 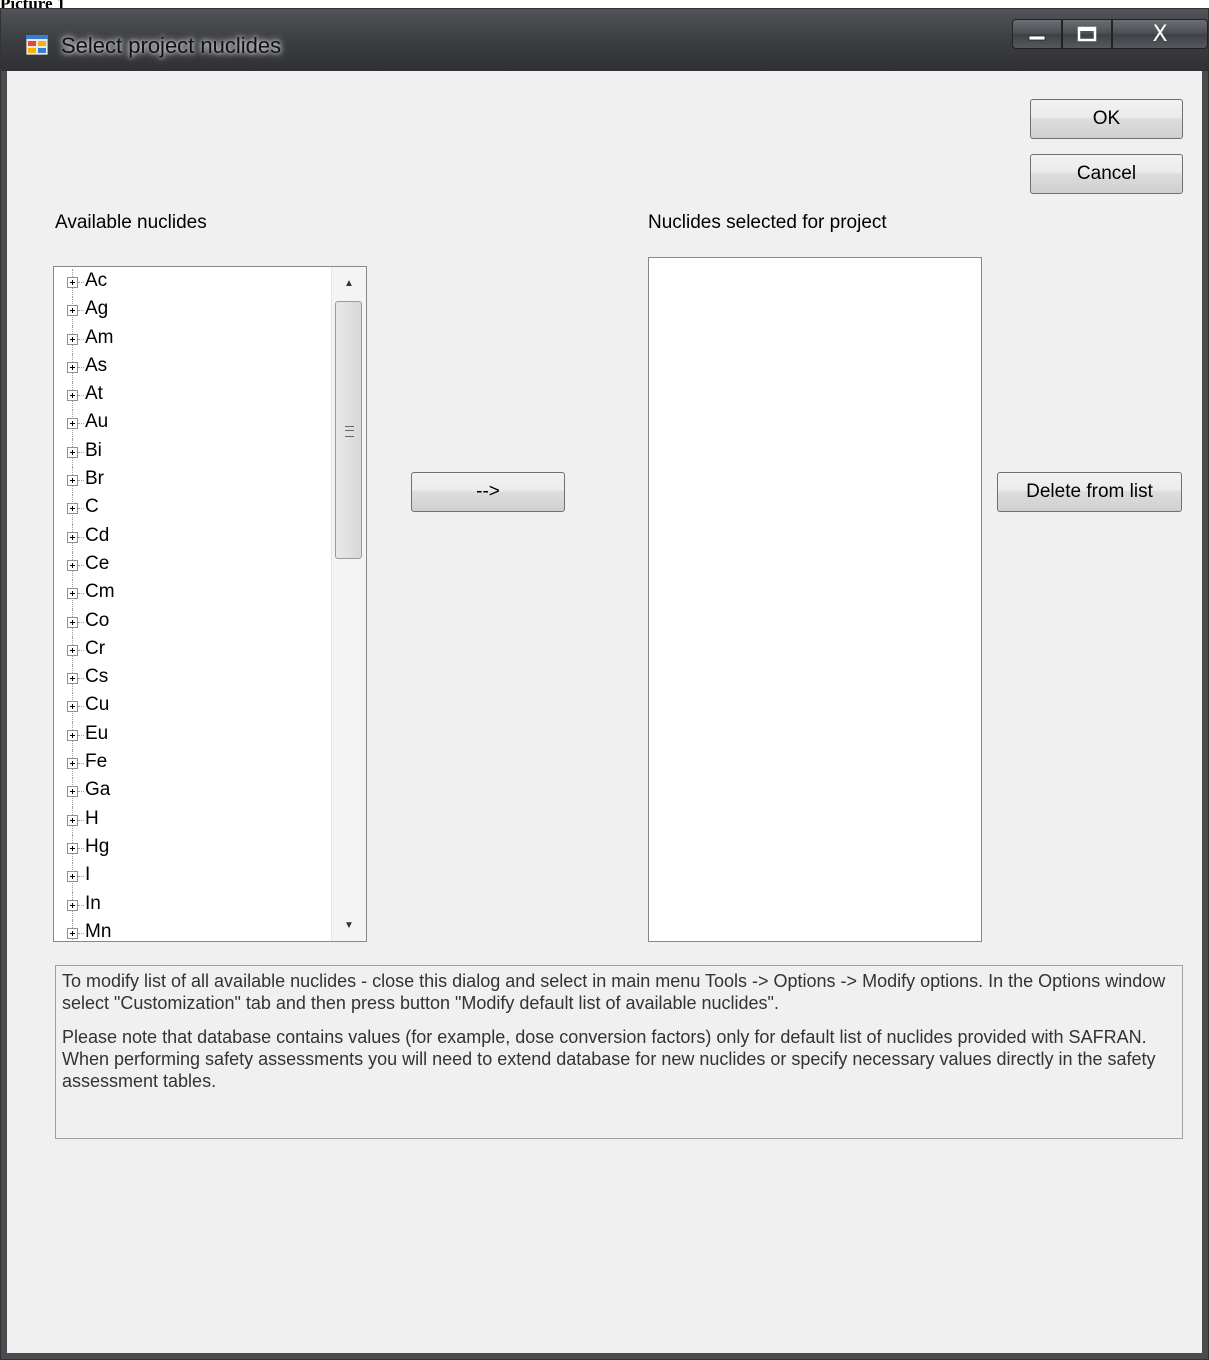 I want to click on minimize-button, so click(x=1037, y=34).